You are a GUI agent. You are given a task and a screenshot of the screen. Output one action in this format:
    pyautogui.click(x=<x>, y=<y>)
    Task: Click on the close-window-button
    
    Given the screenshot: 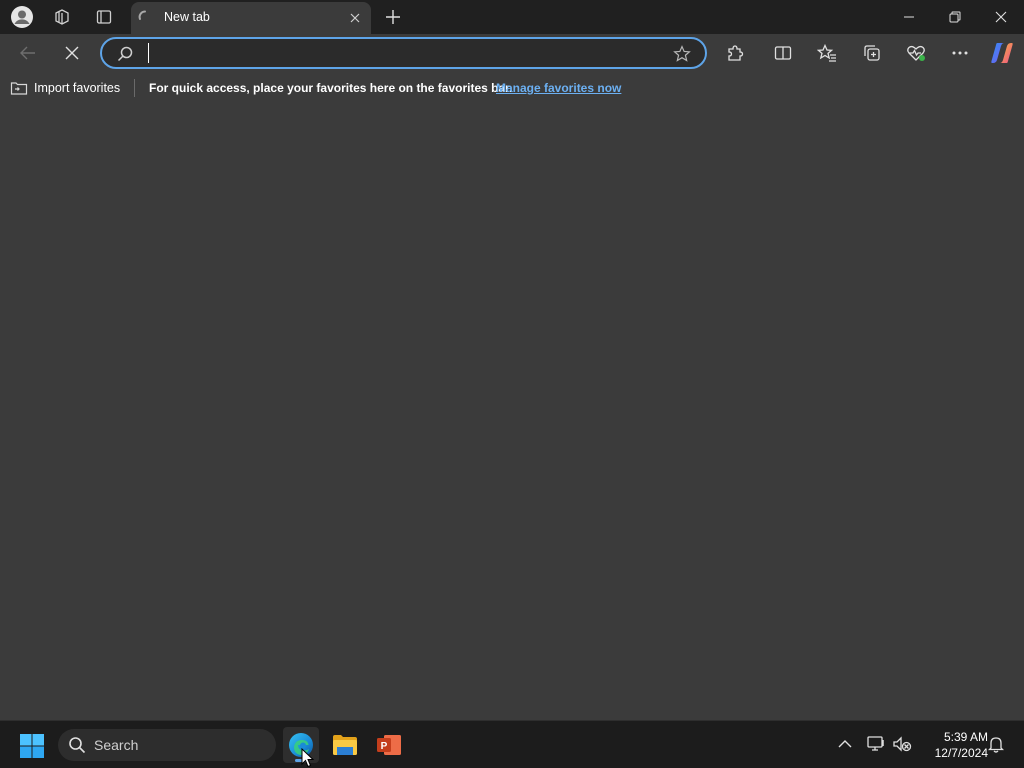 What is the action you would take?
    pyautogui.click(x=1001, y=17)
    